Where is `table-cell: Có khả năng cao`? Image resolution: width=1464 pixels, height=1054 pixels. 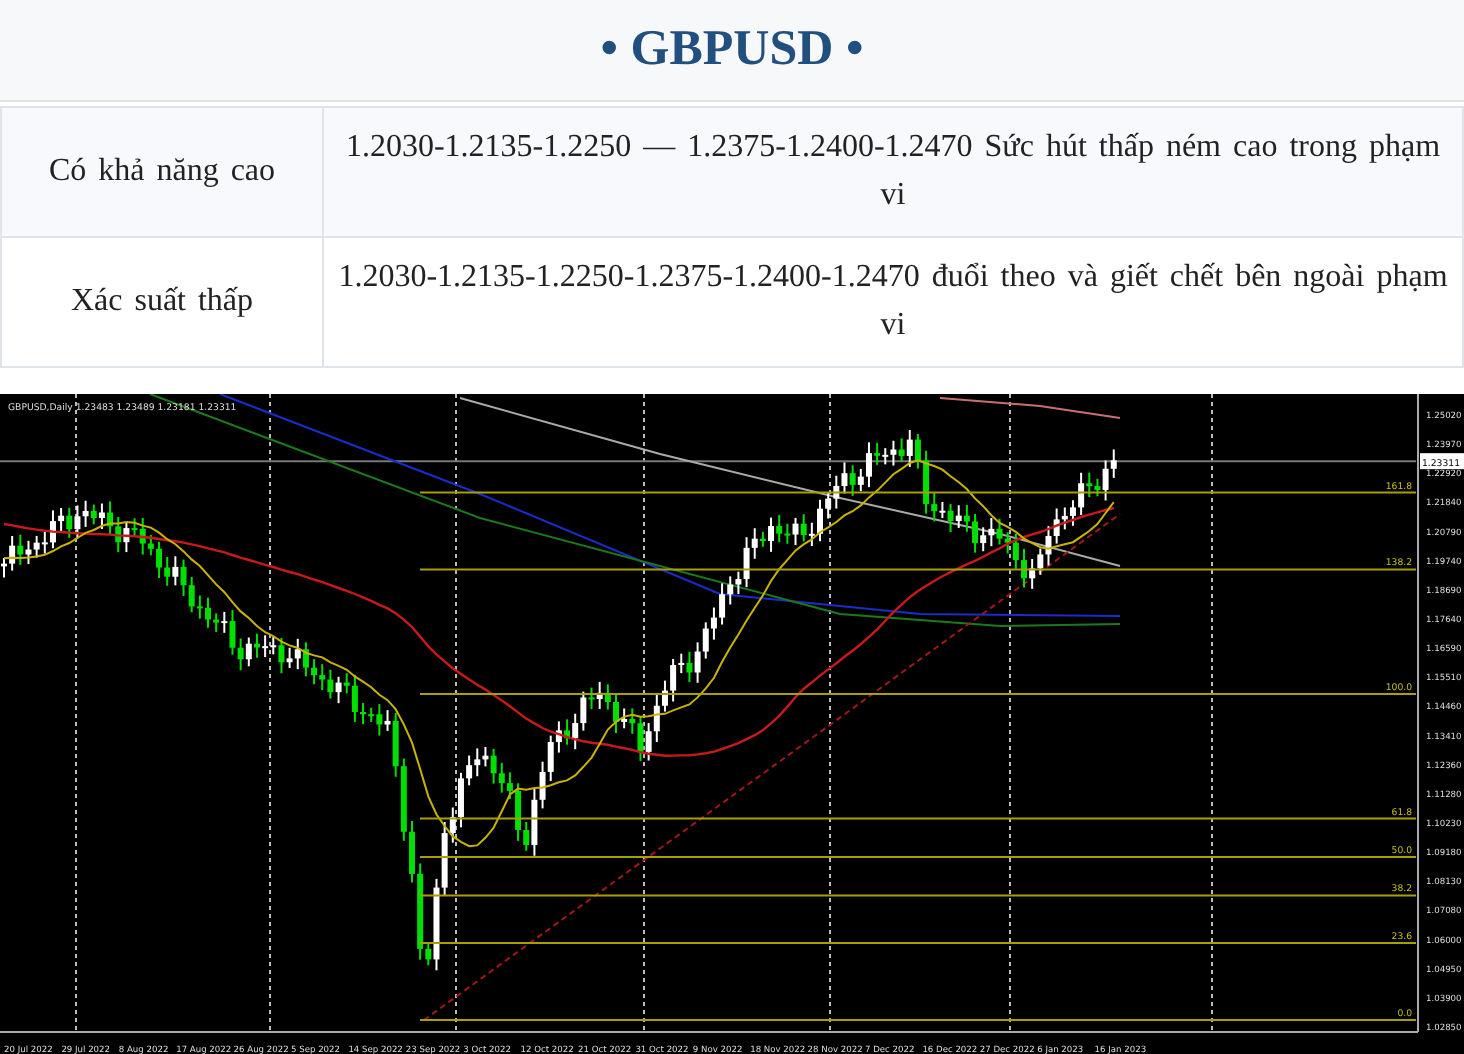
table-cell: Có khả năng cao is located at coordinates (162, 172).